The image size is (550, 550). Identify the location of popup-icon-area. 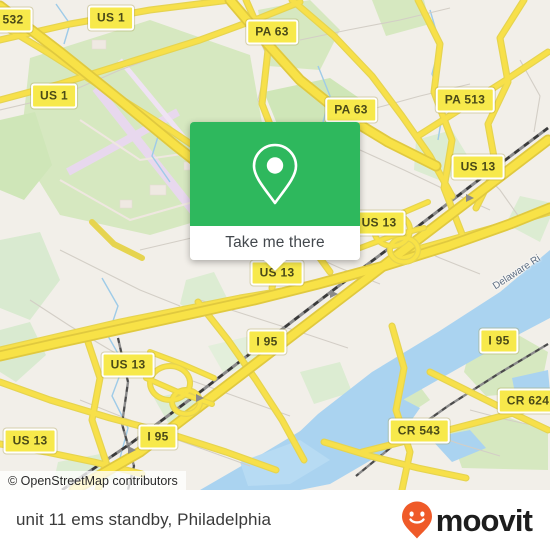
(275, 174).